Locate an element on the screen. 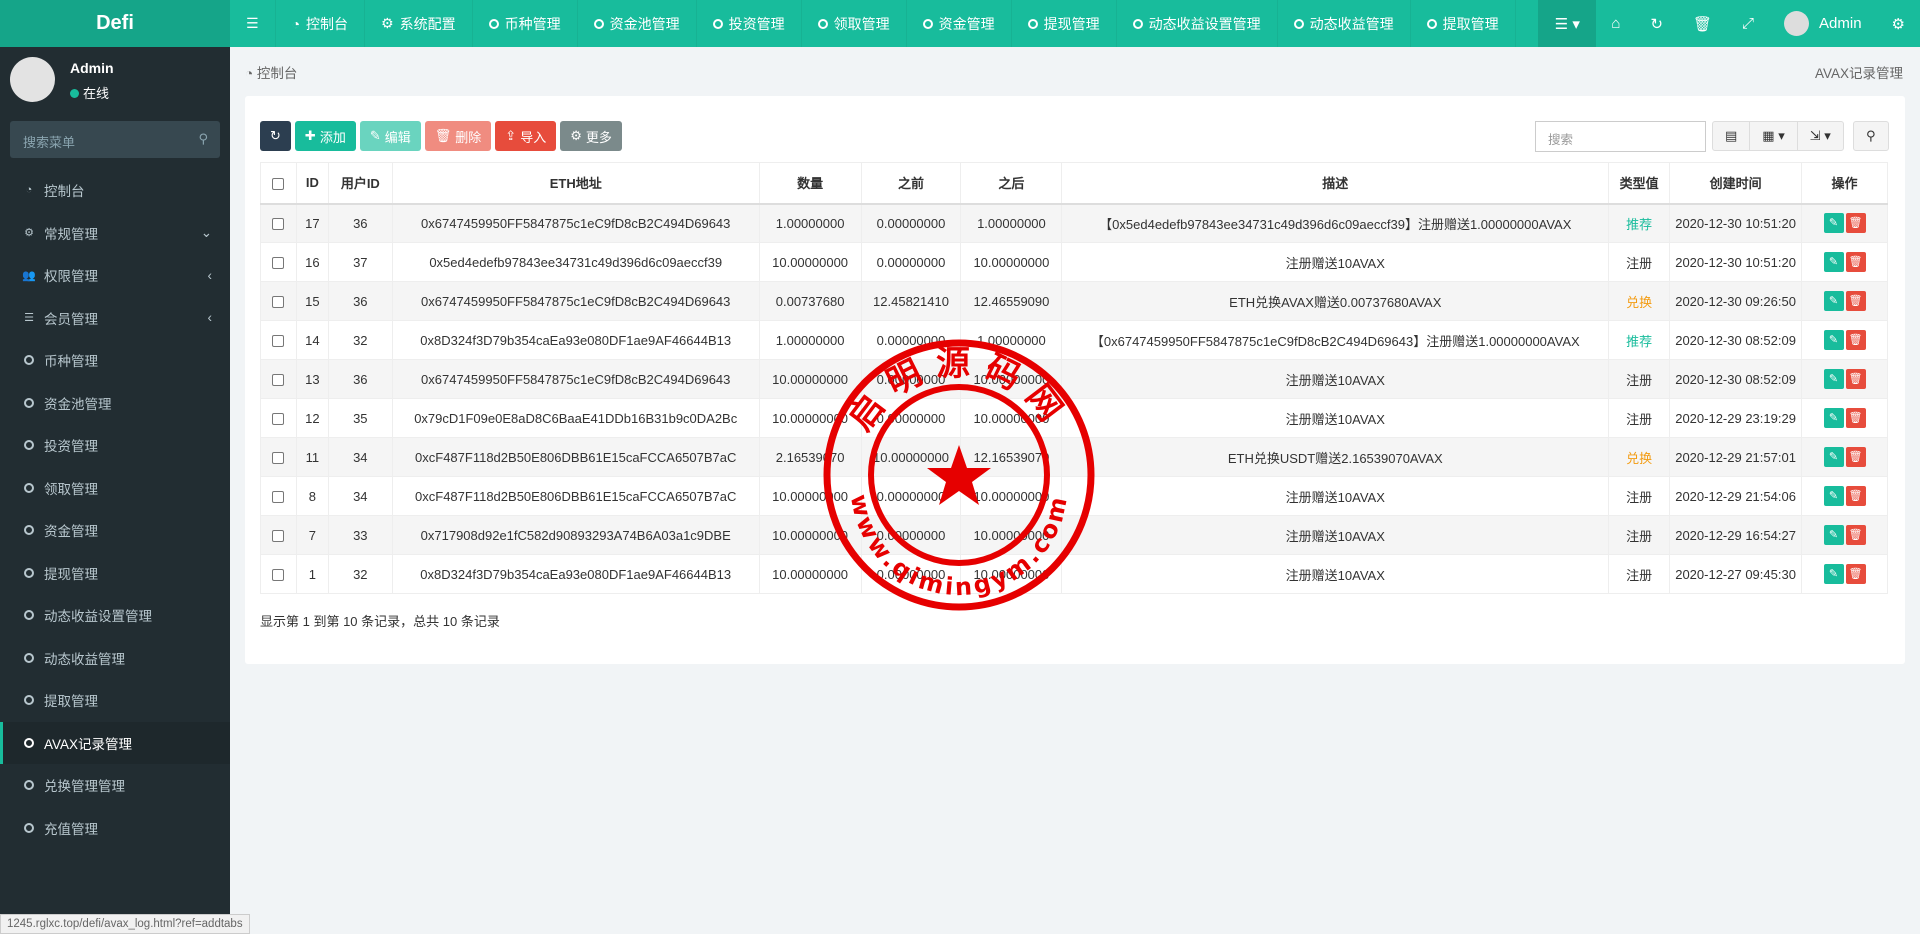 This screenshot has width=1920, height=934. breadcrumb-home: 控制台 is located at coordinates (277, 73).